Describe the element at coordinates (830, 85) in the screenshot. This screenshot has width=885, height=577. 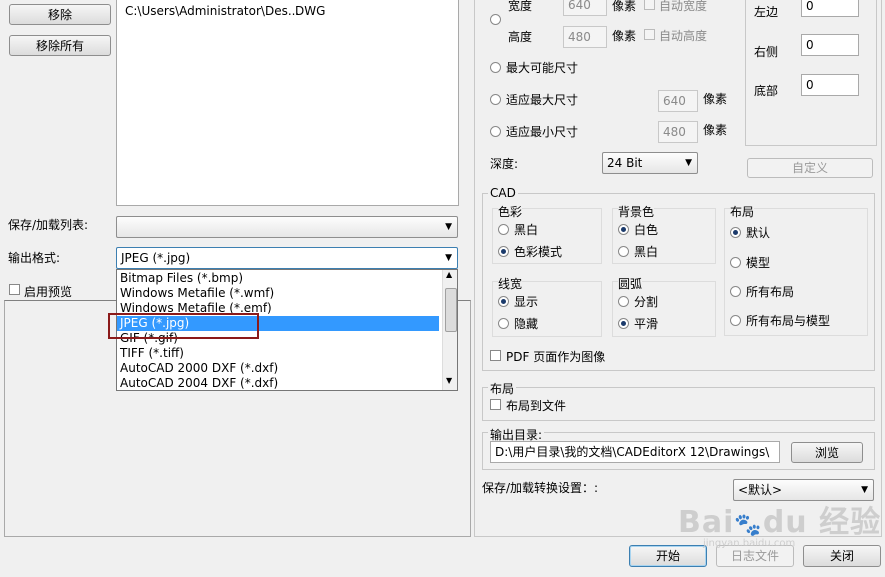
I see `margin-bottom-input: 0` at that location.